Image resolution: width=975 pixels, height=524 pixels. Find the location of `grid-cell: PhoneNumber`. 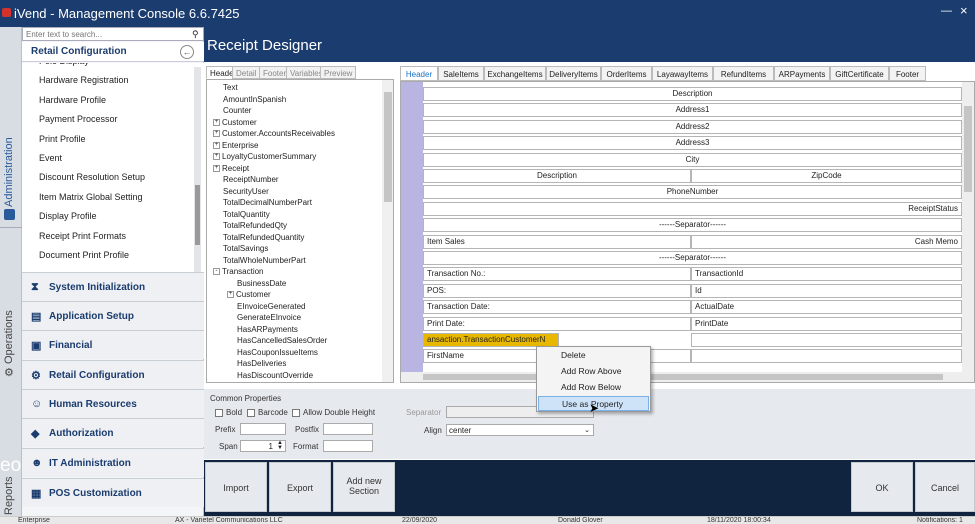

grid-cell: PhoneNumber is located at coordinates (692, 192).